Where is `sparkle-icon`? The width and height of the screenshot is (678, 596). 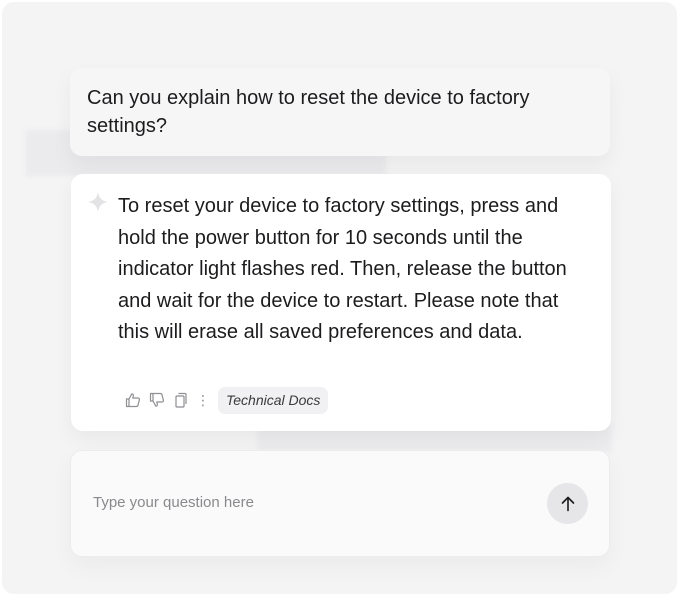
sparkle-icon is located at coordinates (98, 202).